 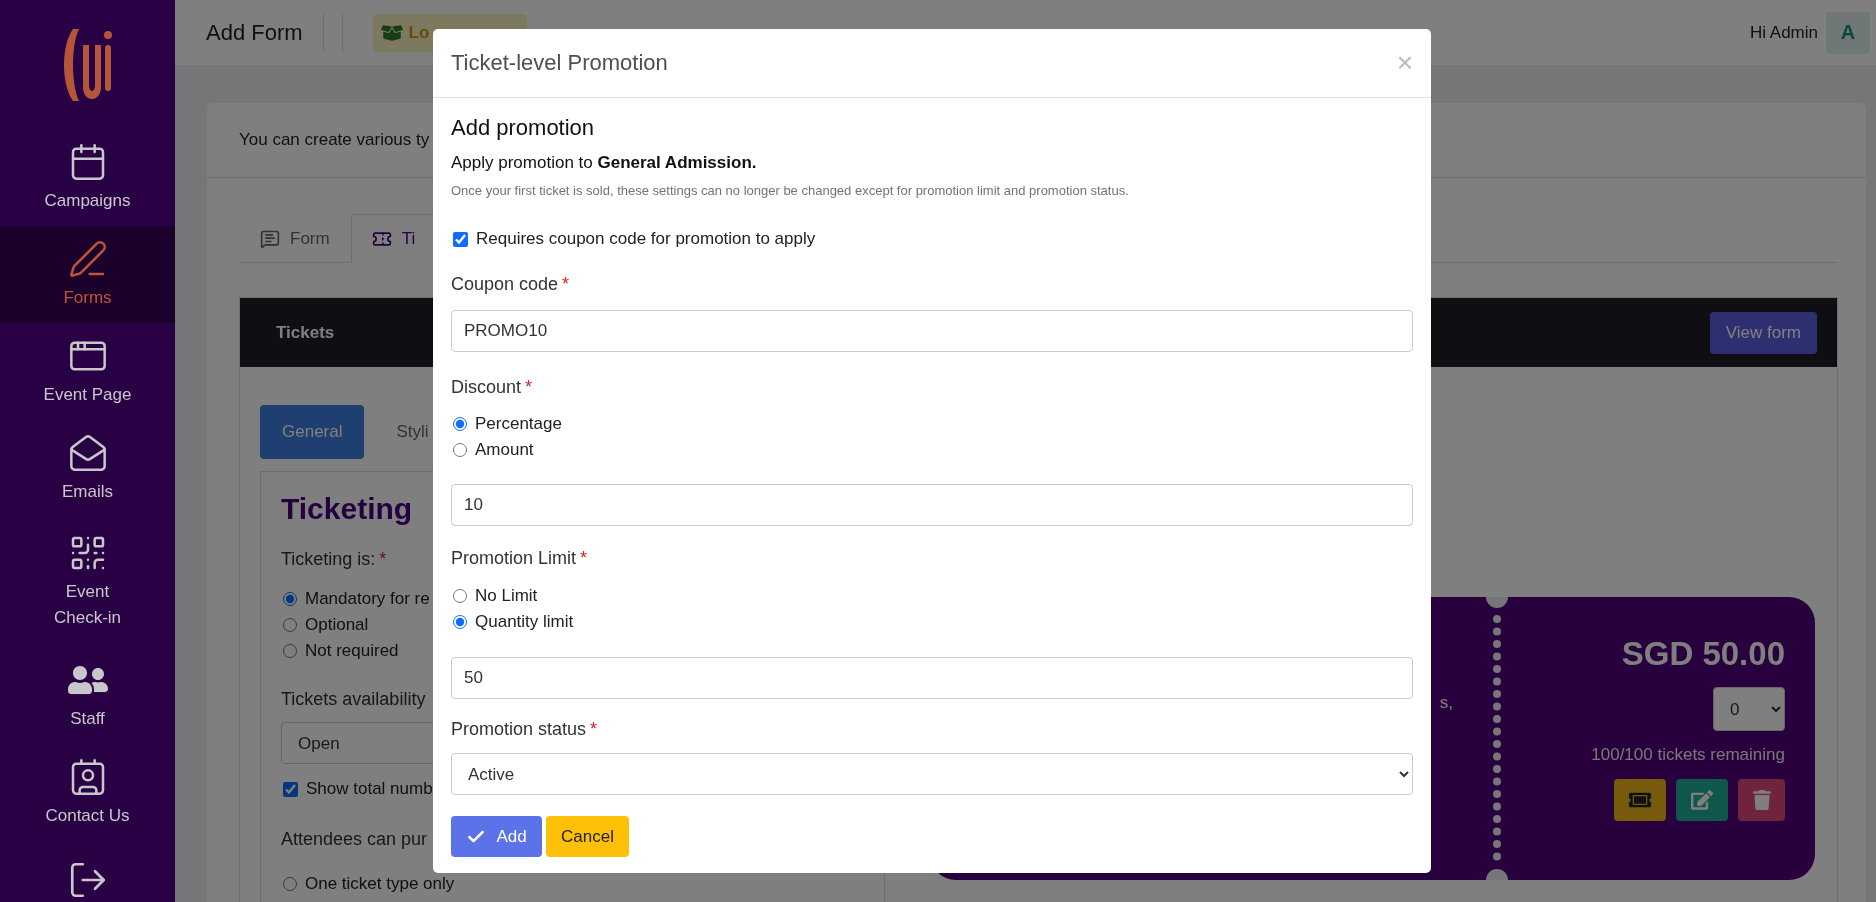 I want to click on sidebar-item: Forms, so click(x=87, y=274).